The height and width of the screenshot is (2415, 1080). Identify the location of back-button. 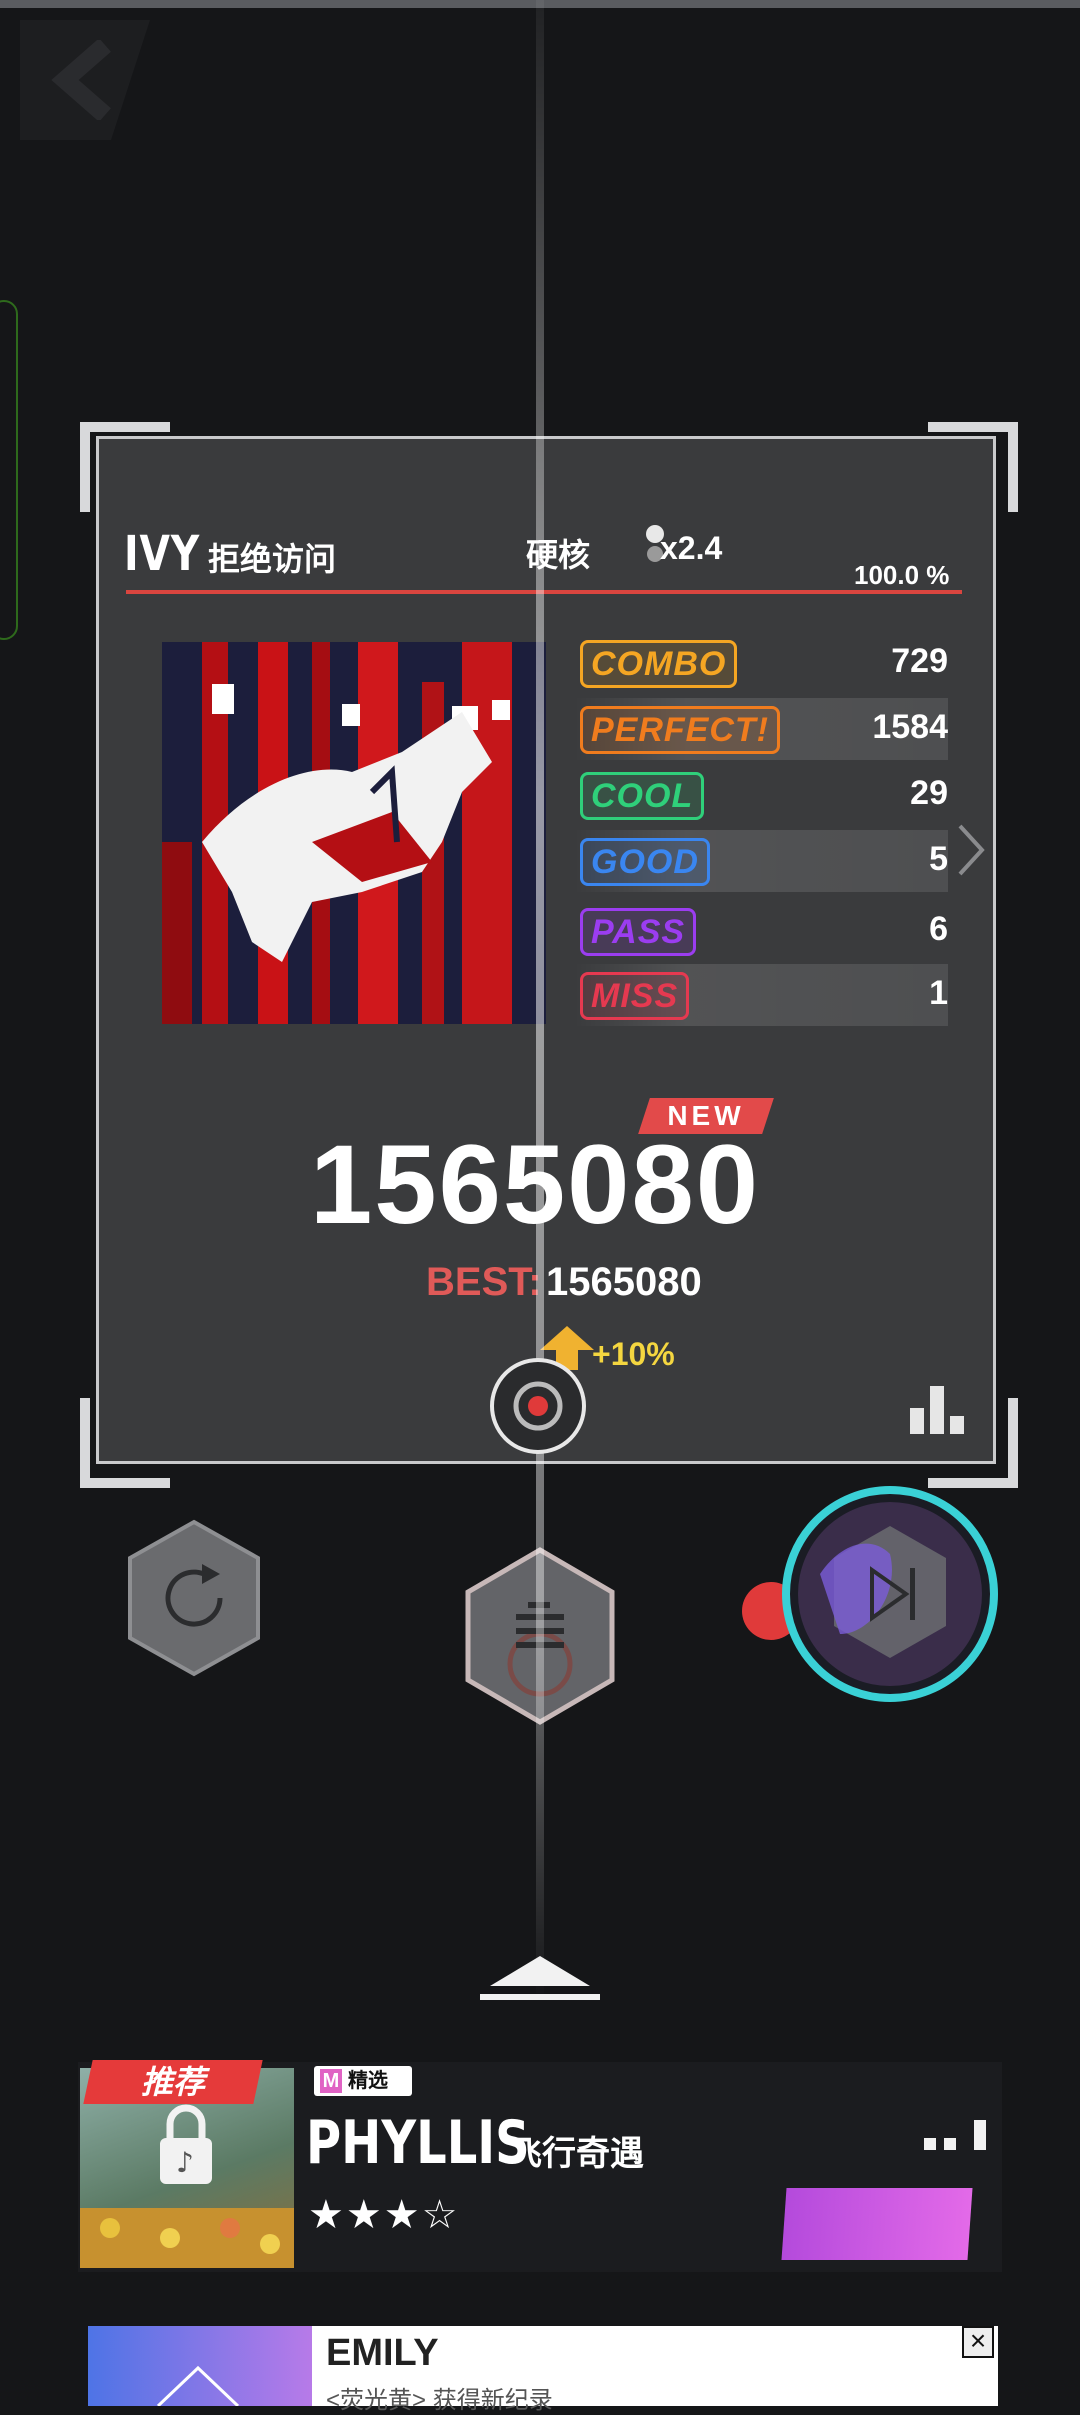
(85, 80).